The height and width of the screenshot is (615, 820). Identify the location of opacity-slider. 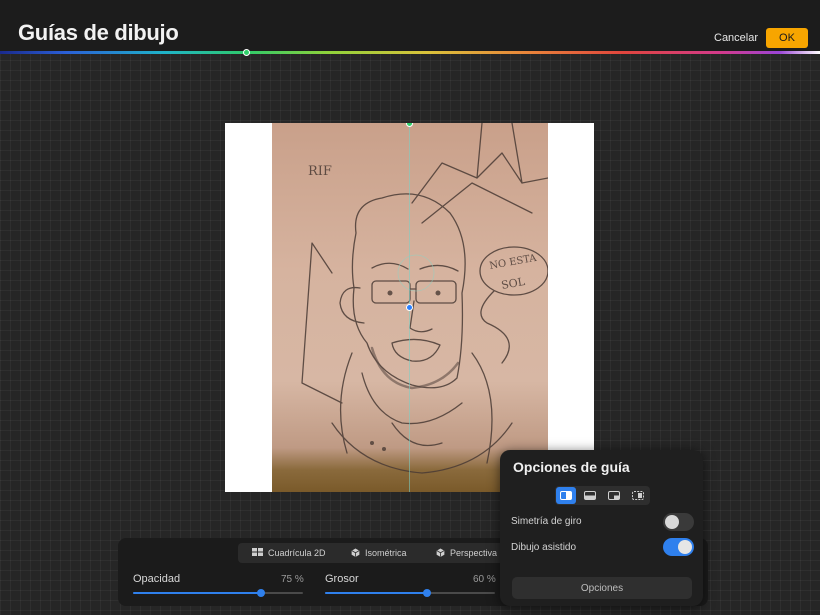
(218, 593).